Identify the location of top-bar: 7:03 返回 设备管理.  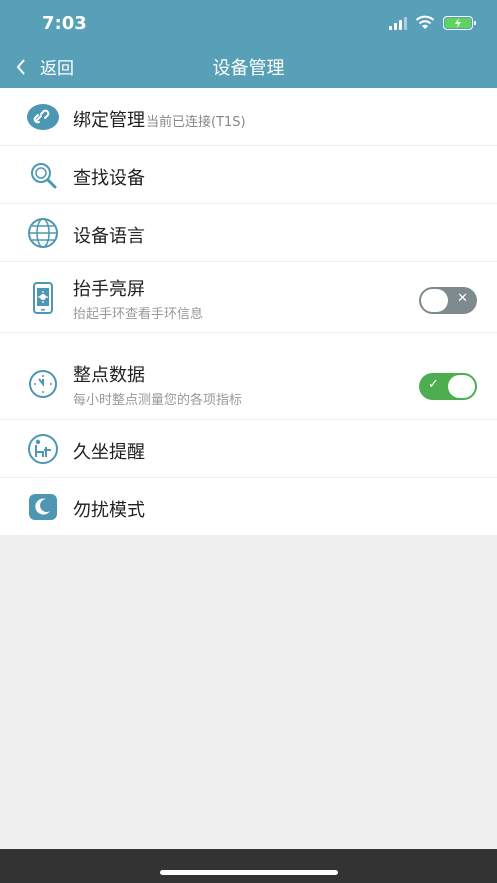
(248, 44).